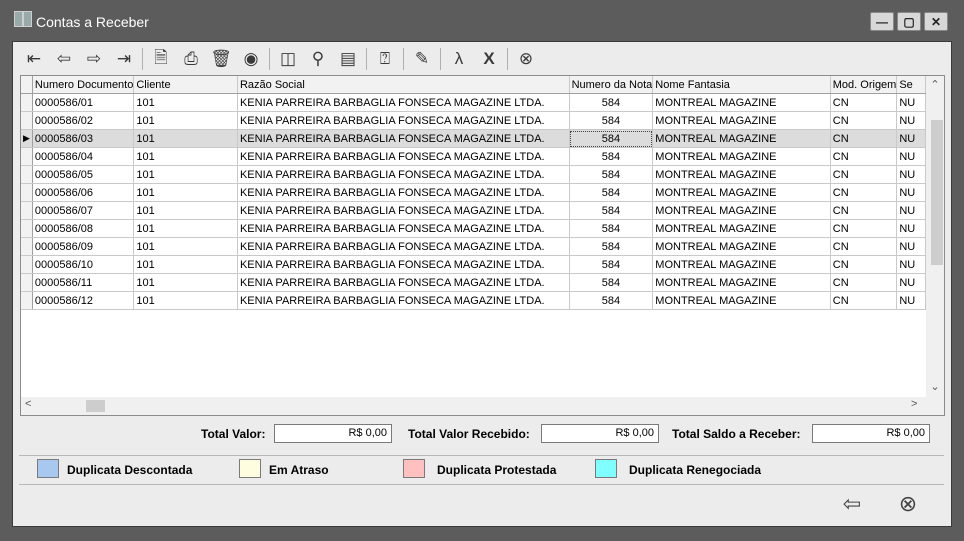 This screenshot has height=541, width=964. Describe the element at coordinates (348, 59) in the screenshot. I see `report-button: ▤` at that location.